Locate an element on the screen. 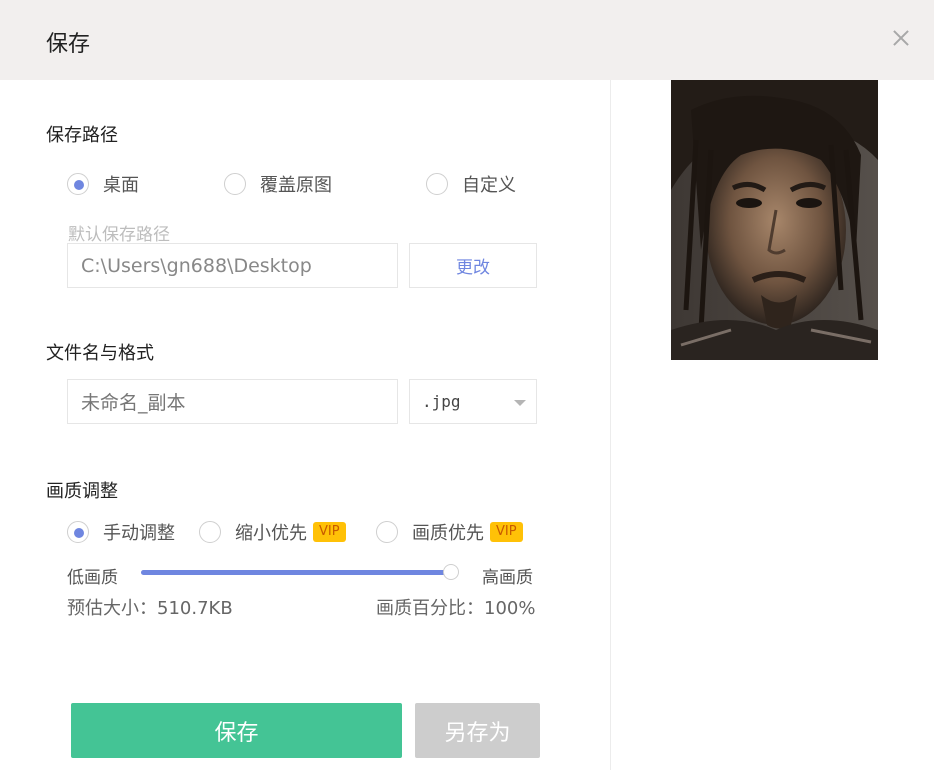  section-title-quality: 画质调整 is located at coordinates (82, 491).